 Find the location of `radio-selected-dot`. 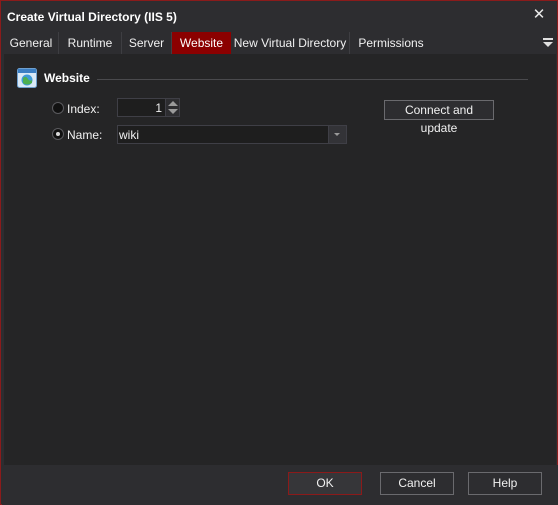

radio-selected-dot is located at coordinates (58, 134).